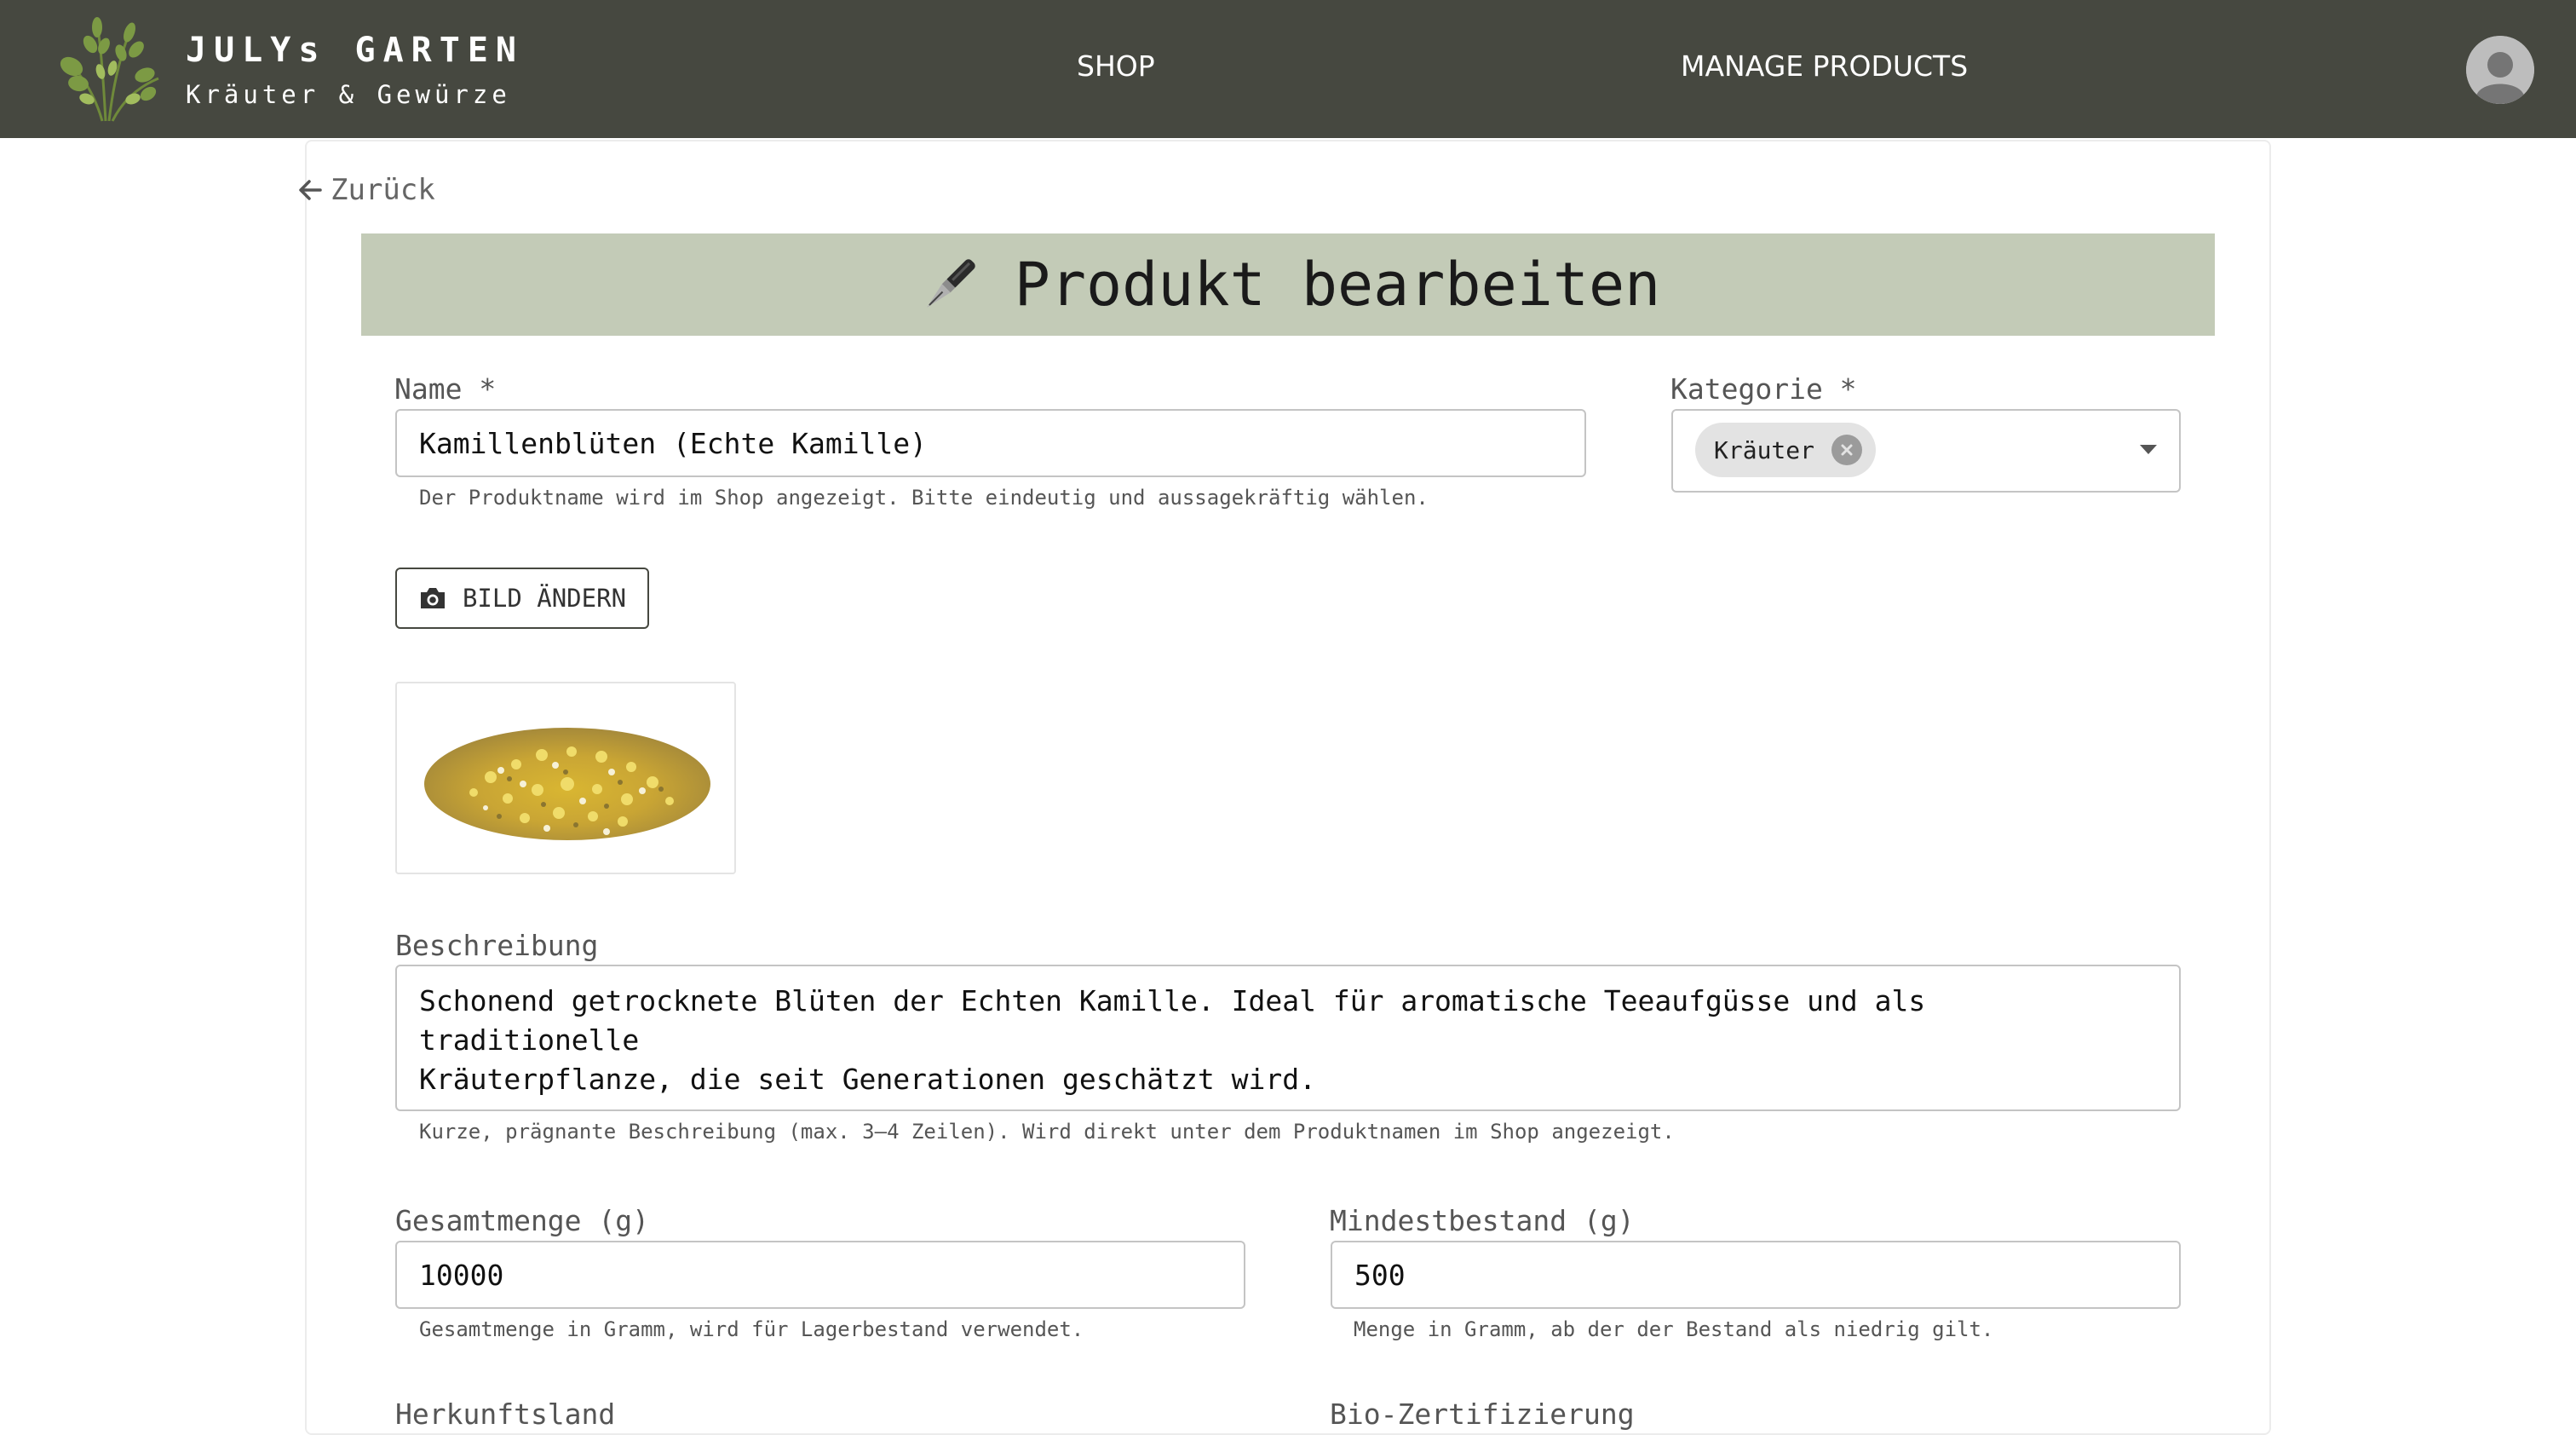 The height and width of the screenshot is (1435, 2576). I want to click on fountain-pen-icon, so click(950, 283).